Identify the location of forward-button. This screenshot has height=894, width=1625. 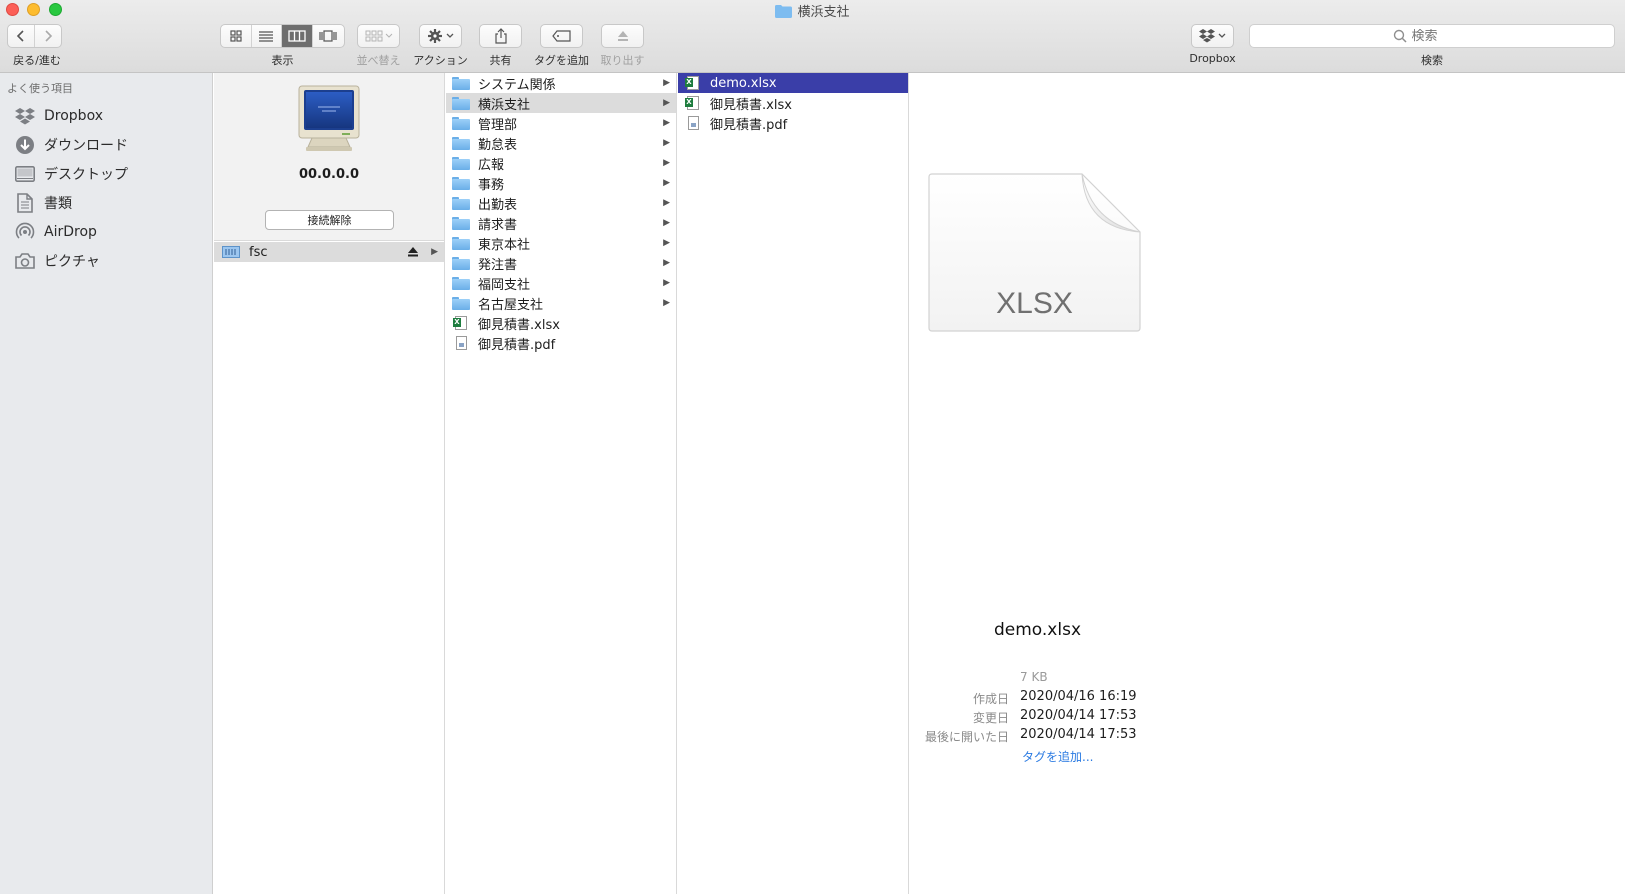
(48, 36).